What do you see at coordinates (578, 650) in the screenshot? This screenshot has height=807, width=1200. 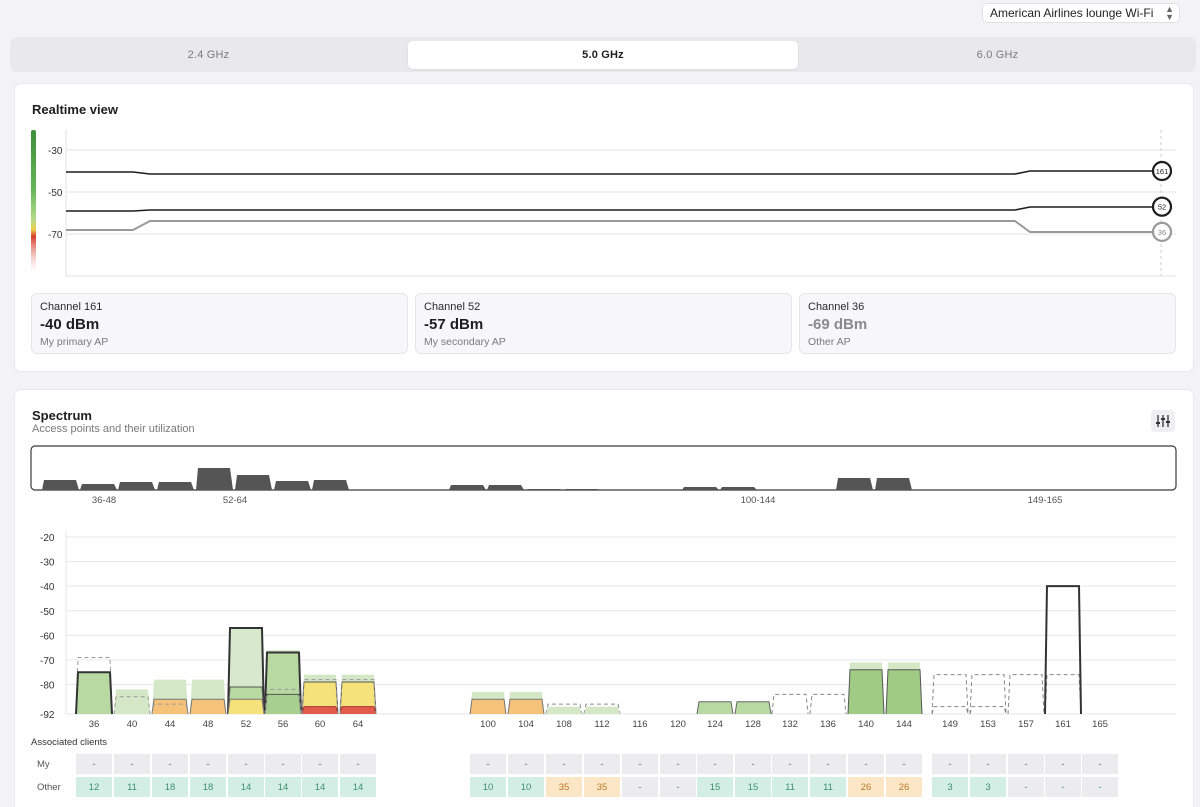 I see `spectrum-bars` at bounding box center [578, 650].